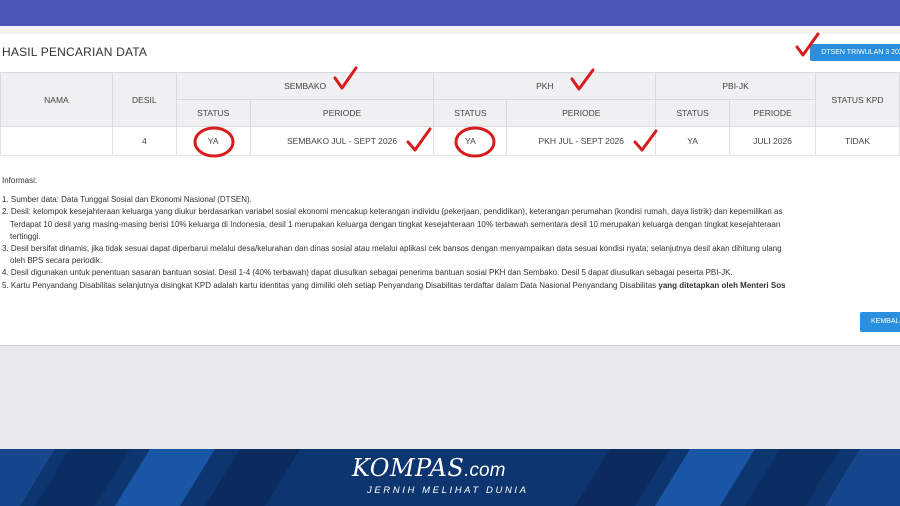 The height and width of the screenshot is (506, 900). I want to click on group-pbi-jk: PBI-JK, so click(735, 86).